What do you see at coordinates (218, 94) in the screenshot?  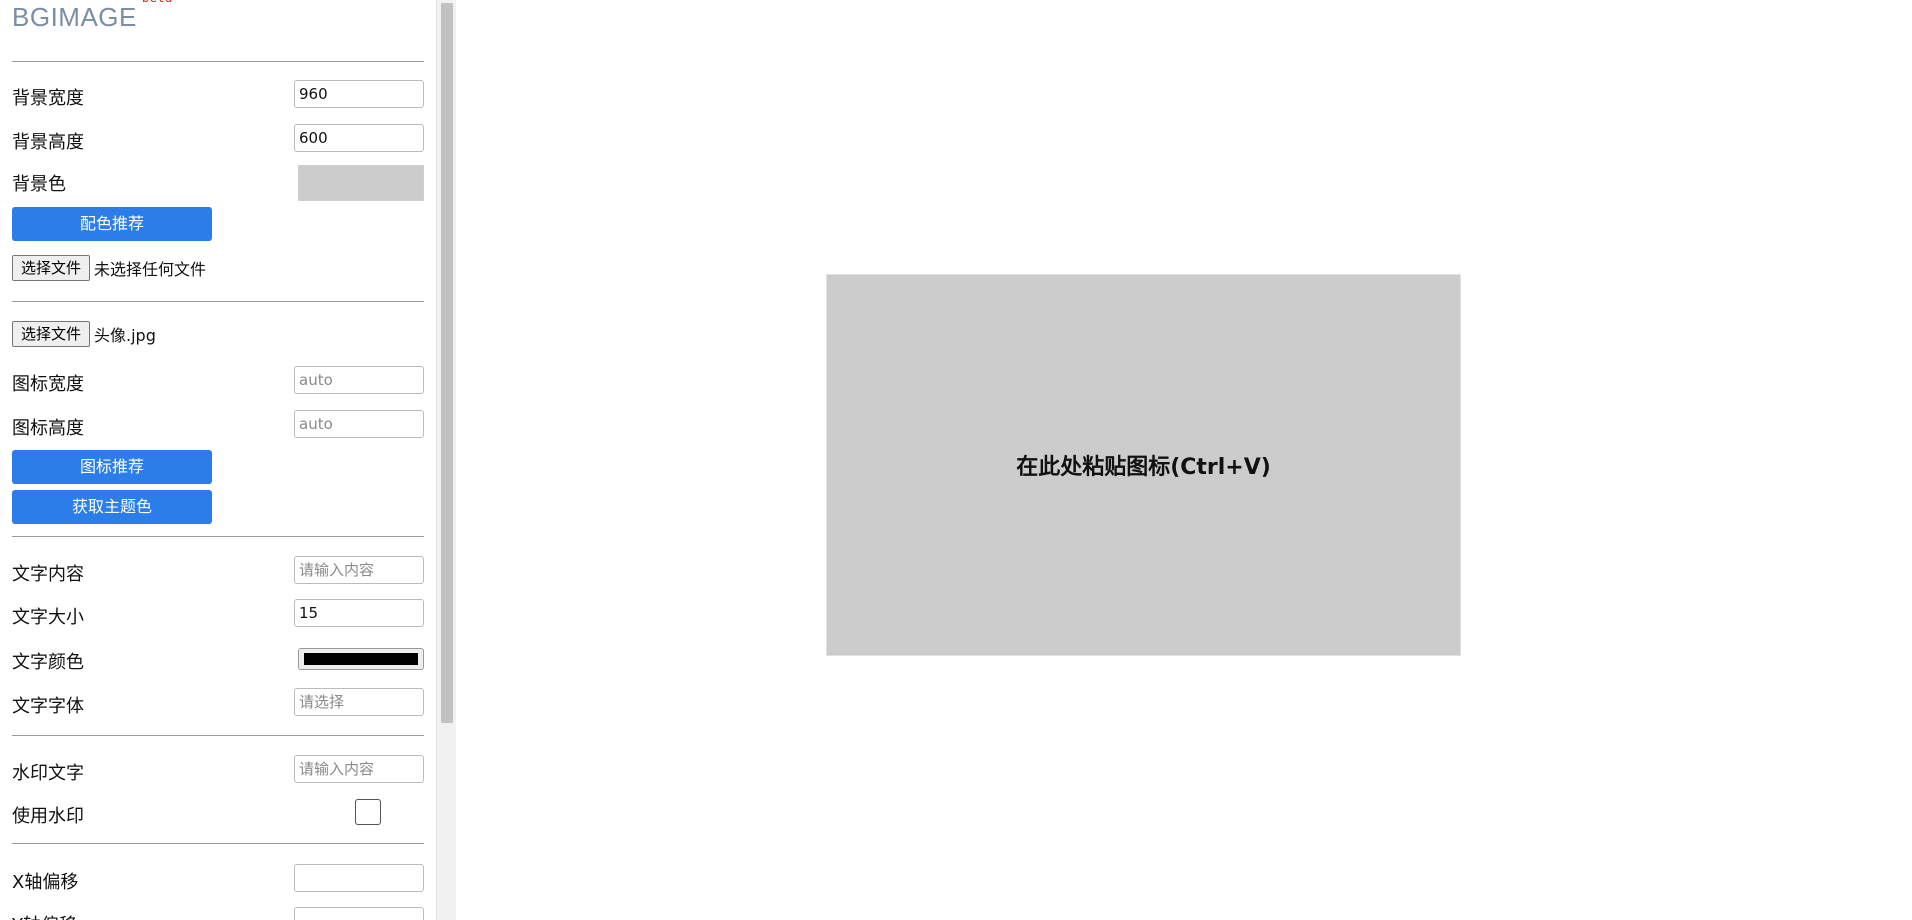 I see `background-width-row: 背景宽度` at bounding box center [218, 94].